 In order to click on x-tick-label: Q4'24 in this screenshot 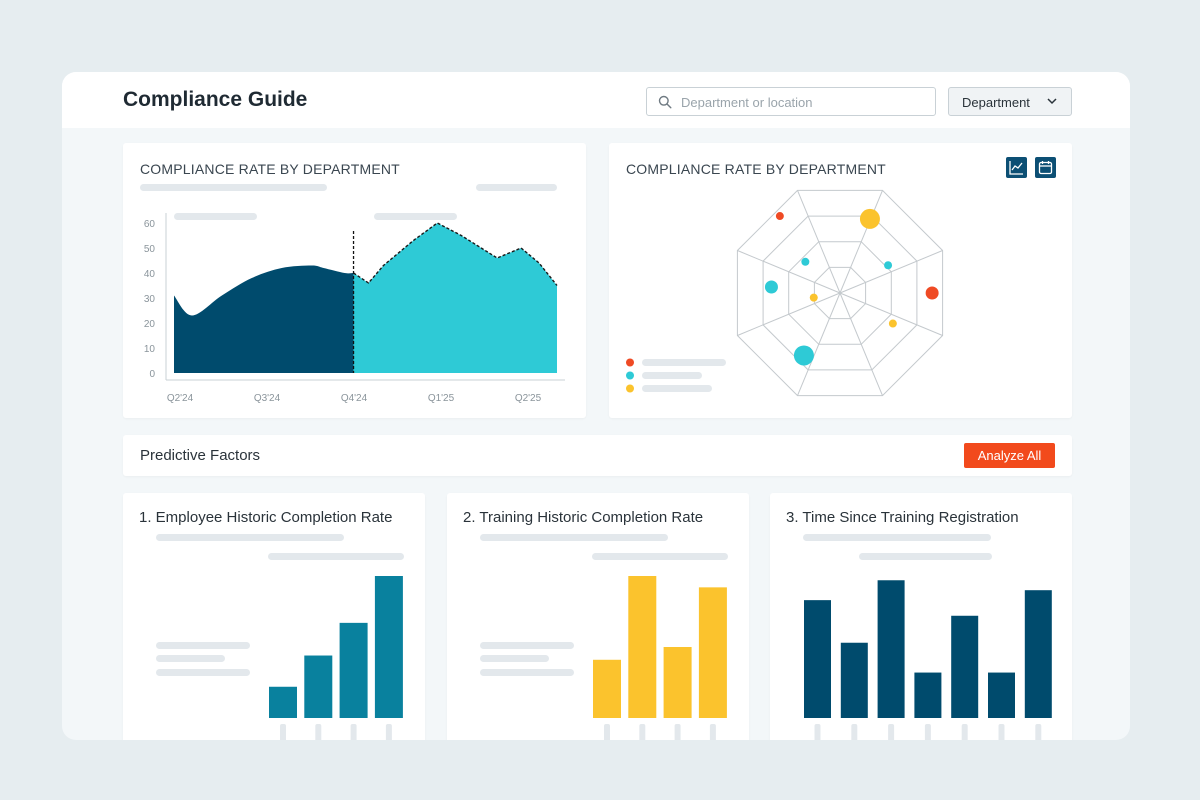, I will do `click(354, 398)`.